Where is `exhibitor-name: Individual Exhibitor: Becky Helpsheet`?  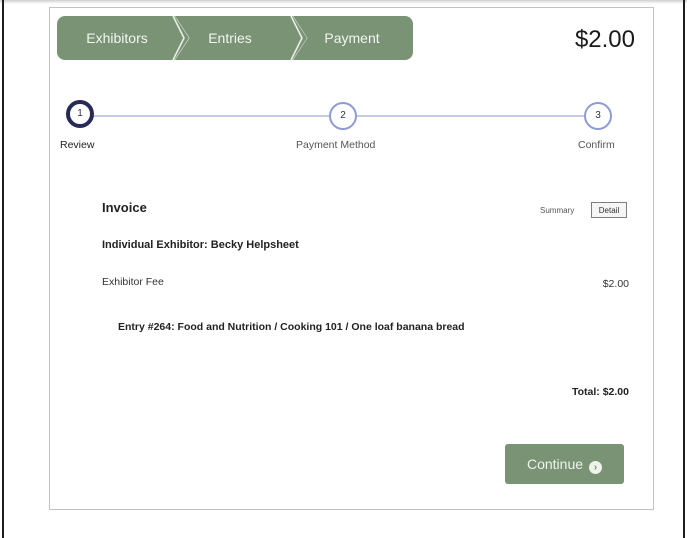
exhibitor-name: Individual Exhibitor: Becky Helpsheet is located at coordinates (200, 245).